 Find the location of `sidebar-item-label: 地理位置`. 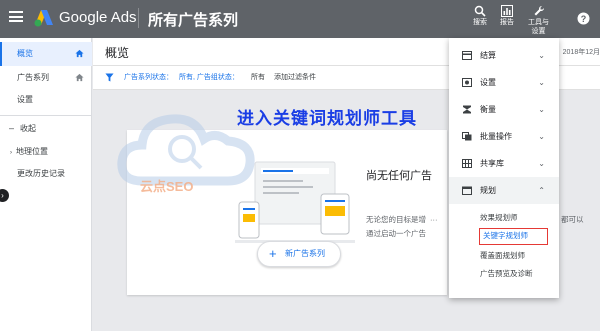

sidebar-item-label: 地理位置 is located at coordinates (32, 151).